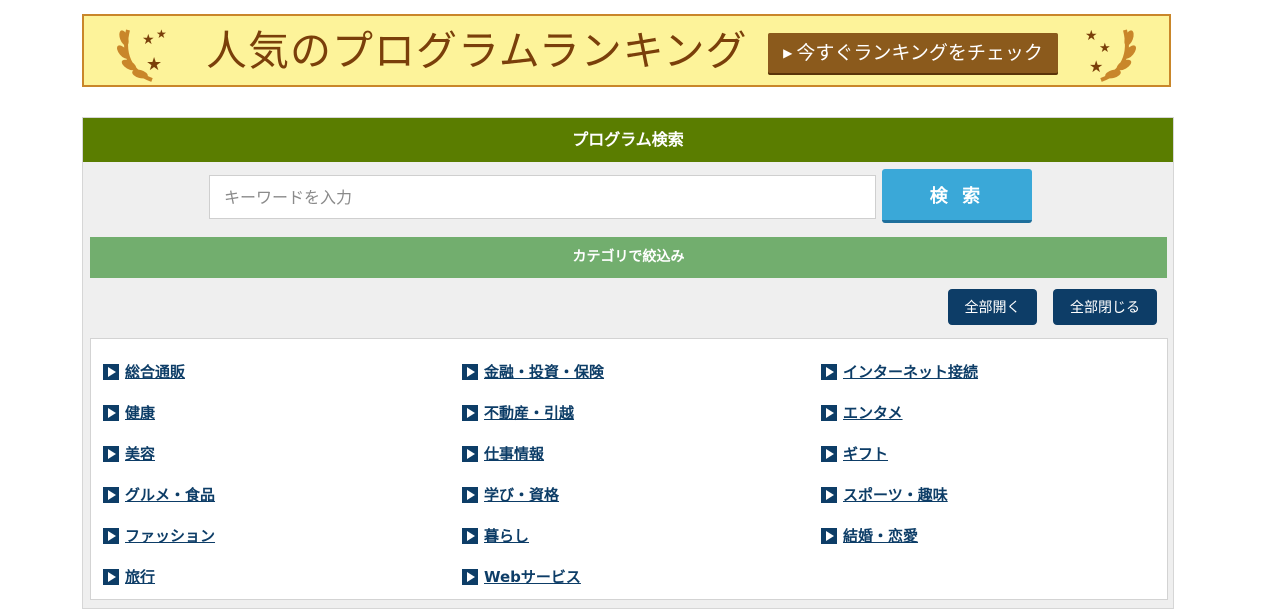  I want to click on list-item: 仕事情報, so click(533, 453).